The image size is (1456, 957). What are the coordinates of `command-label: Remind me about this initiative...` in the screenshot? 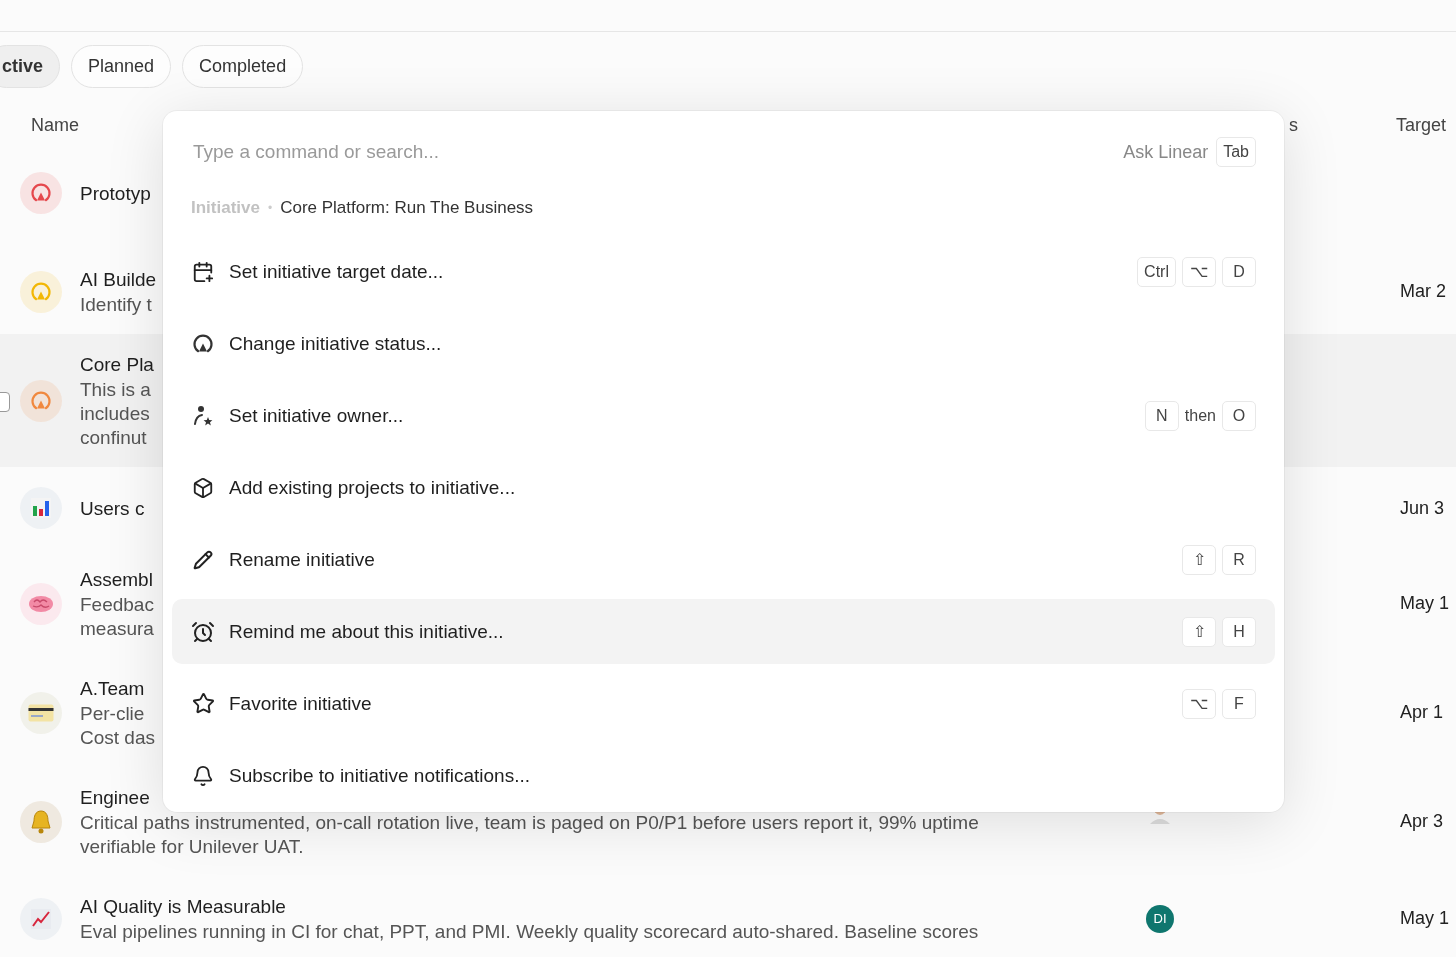 It's located at (367, 631).